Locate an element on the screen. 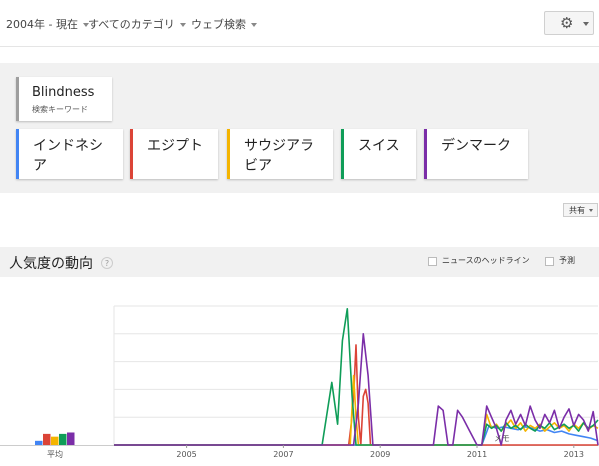 The width and height of the screenshot is (599, 466). section-title: 人気度の動向 is located at coordinates (51, 264).